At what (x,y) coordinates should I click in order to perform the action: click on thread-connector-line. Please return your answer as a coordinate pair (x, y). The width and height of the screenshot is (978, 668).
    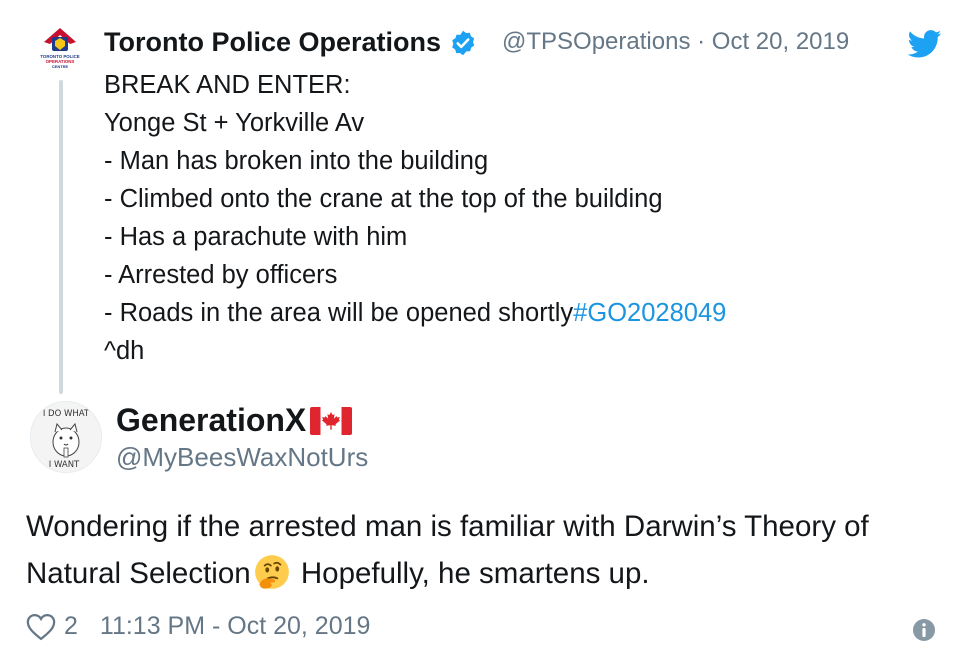
    Looking at the image, I should click on (61, 237).